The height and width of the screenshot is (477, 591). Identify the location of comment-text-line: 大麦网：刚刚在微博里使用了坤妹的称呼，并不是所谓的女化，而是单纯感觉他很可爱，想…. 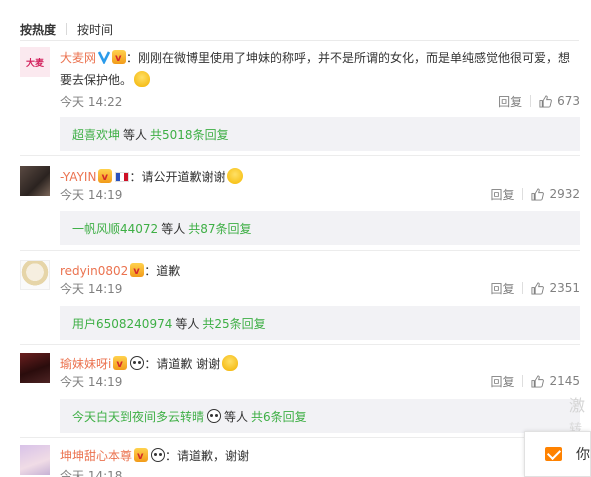
(320, 69).